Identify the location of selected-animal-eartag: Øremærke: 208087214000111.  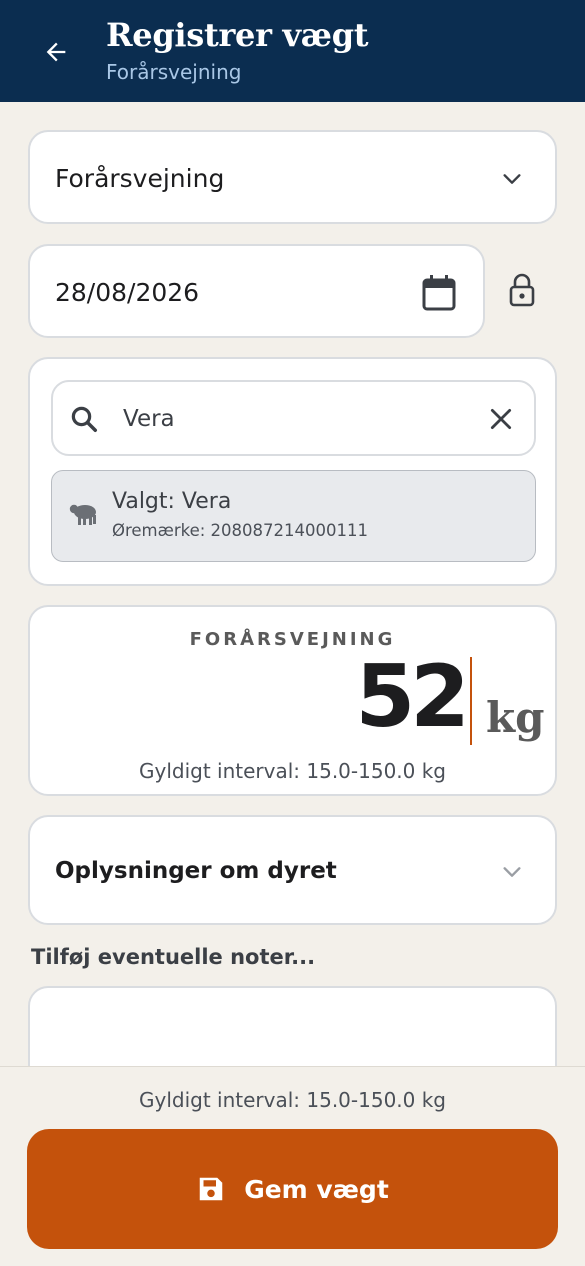
(240, 530).